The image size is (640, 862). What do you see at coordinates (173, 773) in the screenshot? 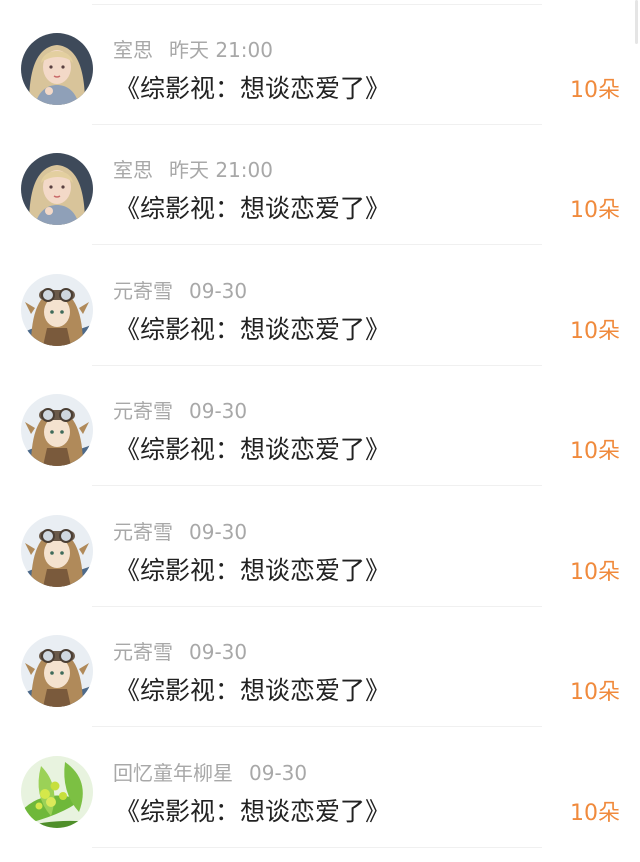
I see `username: 回忆童年柳星` at bounding box center [173, 773].